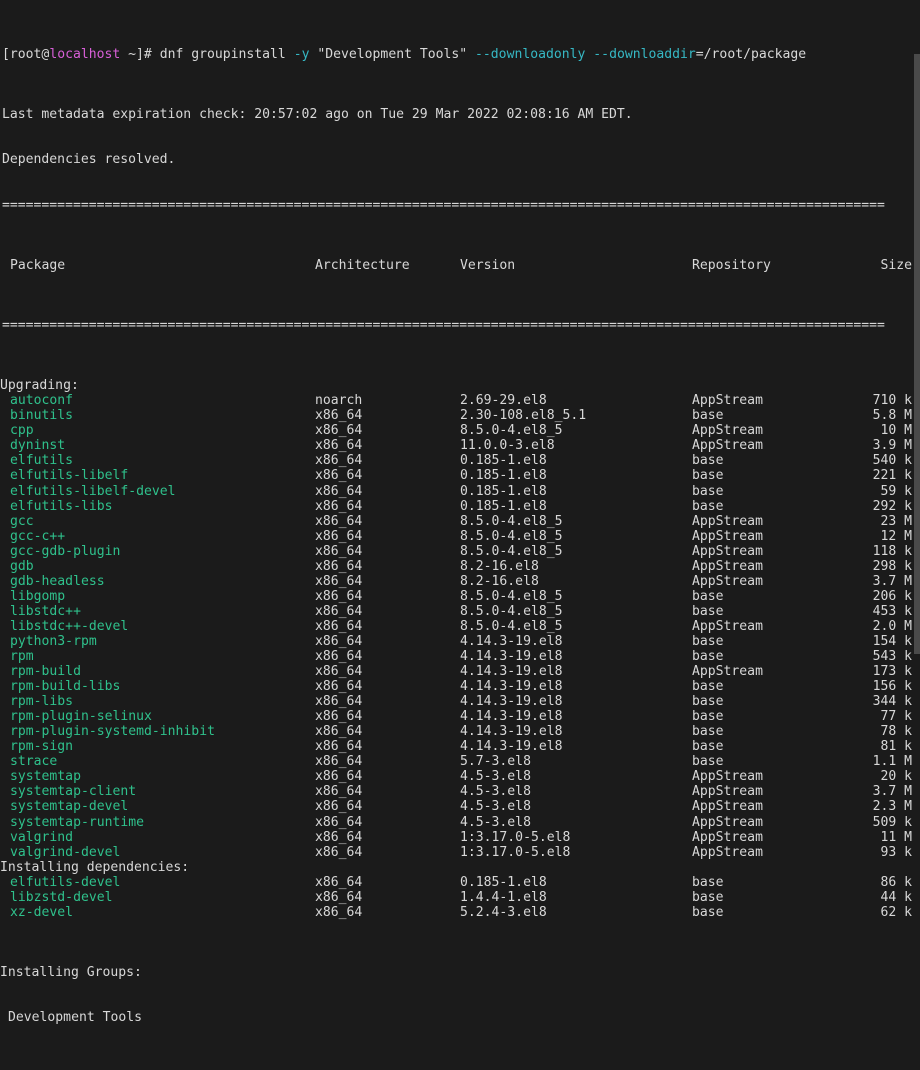 The height and width of the screenshot is (1070, 920). I want to click on table-row: autoconf noarch 2.69-29.el8 AppStream 710 k, so click(460, 400).